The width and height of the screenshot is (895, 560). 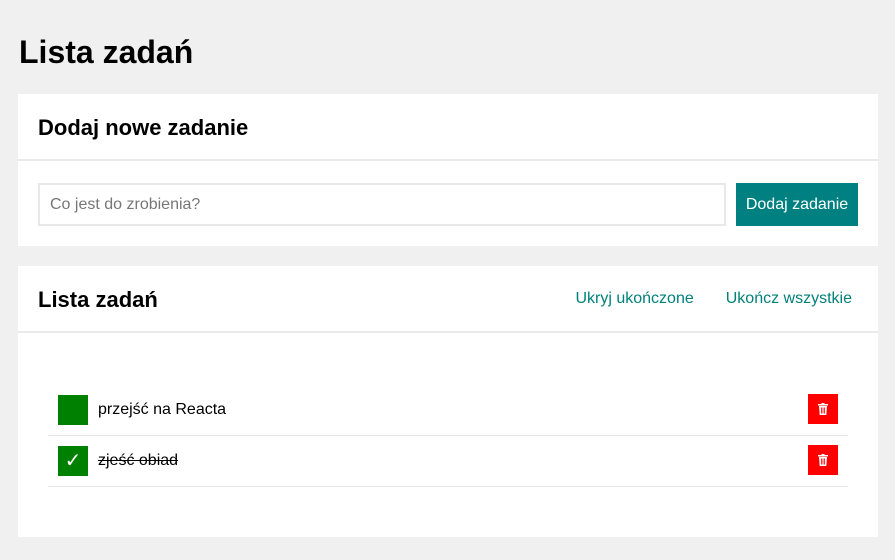 What do you see at coordinates (73, 410) in the screenshot?
I see `task-checkbox` at bounding box center [73, 410].